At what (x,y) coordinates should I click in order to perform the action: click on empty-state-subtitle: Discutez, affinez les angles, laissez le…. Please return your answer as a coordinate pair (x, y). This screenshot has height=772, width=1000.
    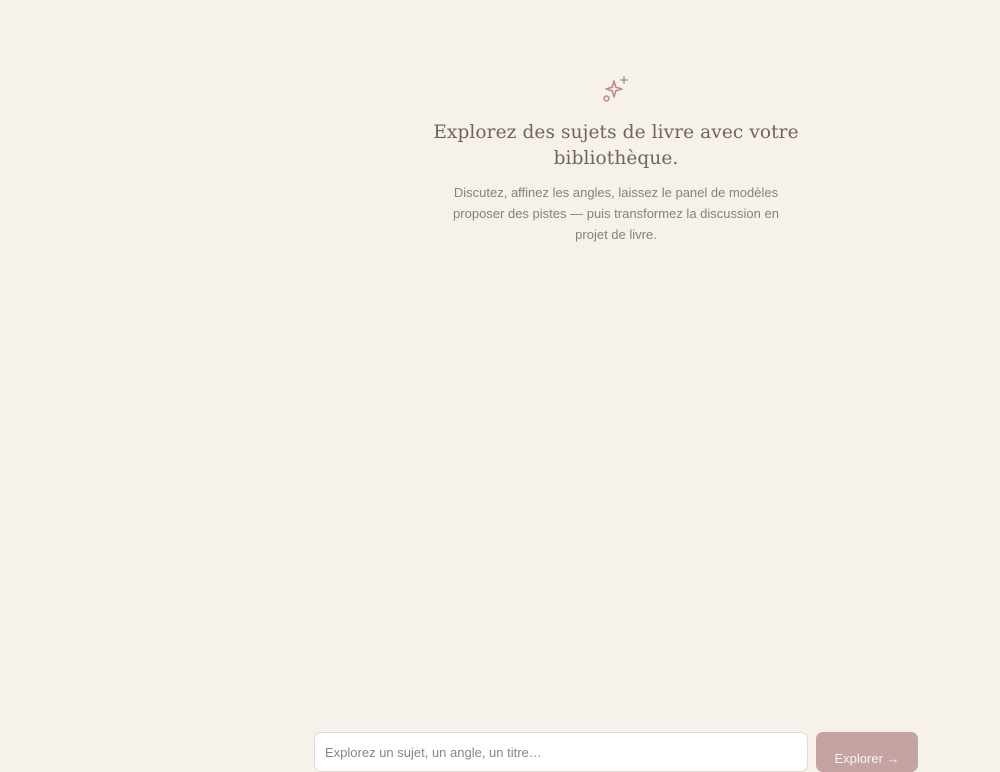
    Looking at the image, I should click on (616, 213).